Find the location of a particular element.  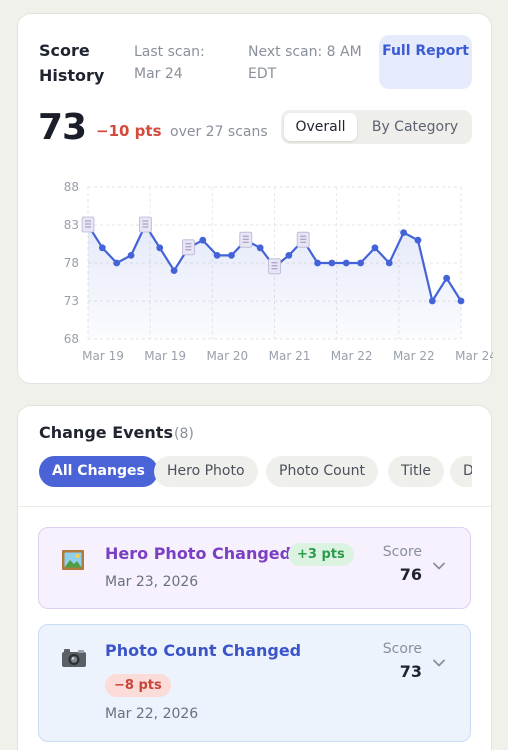

filter-photo-count: Photo Count is located at coordinates (322, 471).